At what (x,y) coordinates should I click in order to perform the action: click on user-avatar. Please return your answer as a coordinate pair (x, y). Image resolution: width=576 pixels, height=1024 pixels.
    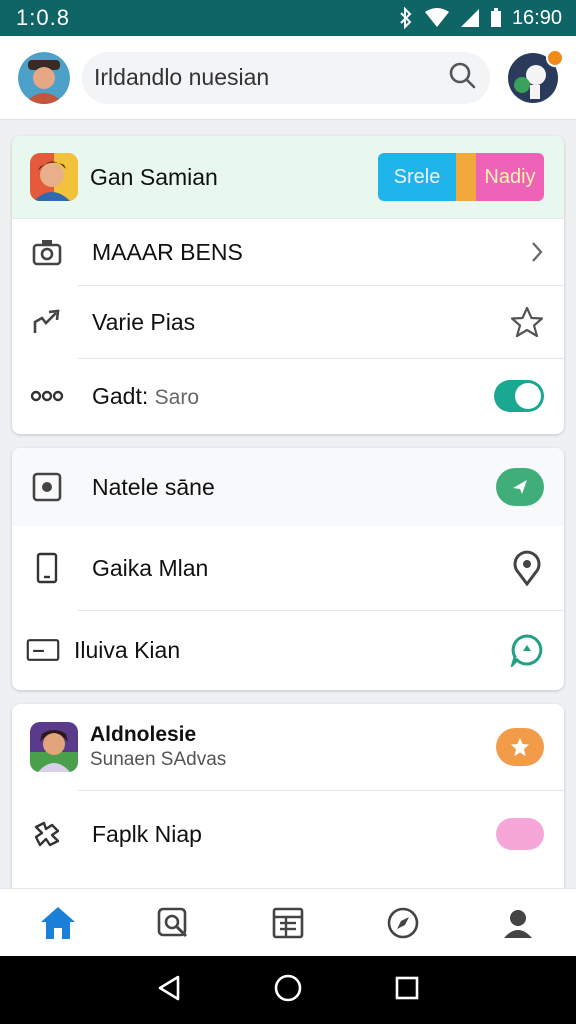
    Looking at the image, I should click on (44, 77).